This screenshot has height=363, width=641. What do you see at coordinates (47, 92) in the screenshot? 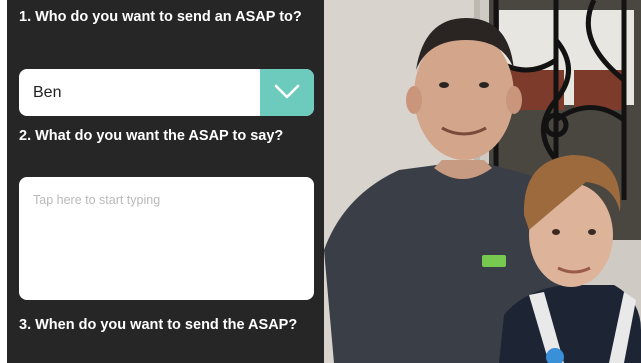
I see `recipient-selected-value: Ben` at bounding box center [47, 92].